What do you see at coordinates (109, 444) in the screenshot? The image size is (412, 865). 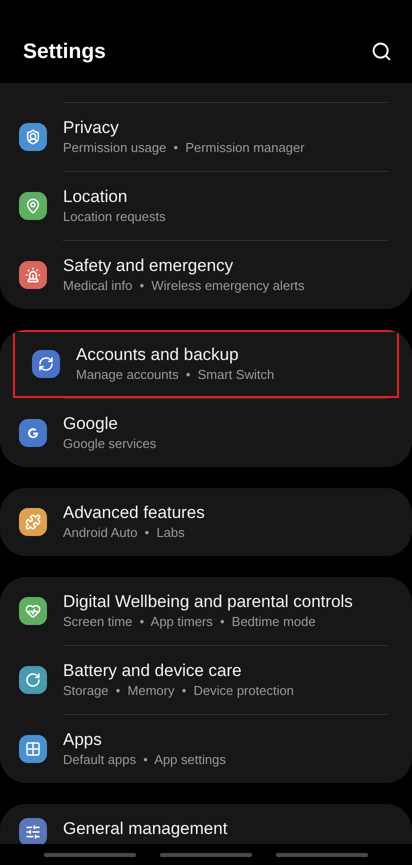 I see `item-subtitle: Google services` at bounding box center [109, 444].